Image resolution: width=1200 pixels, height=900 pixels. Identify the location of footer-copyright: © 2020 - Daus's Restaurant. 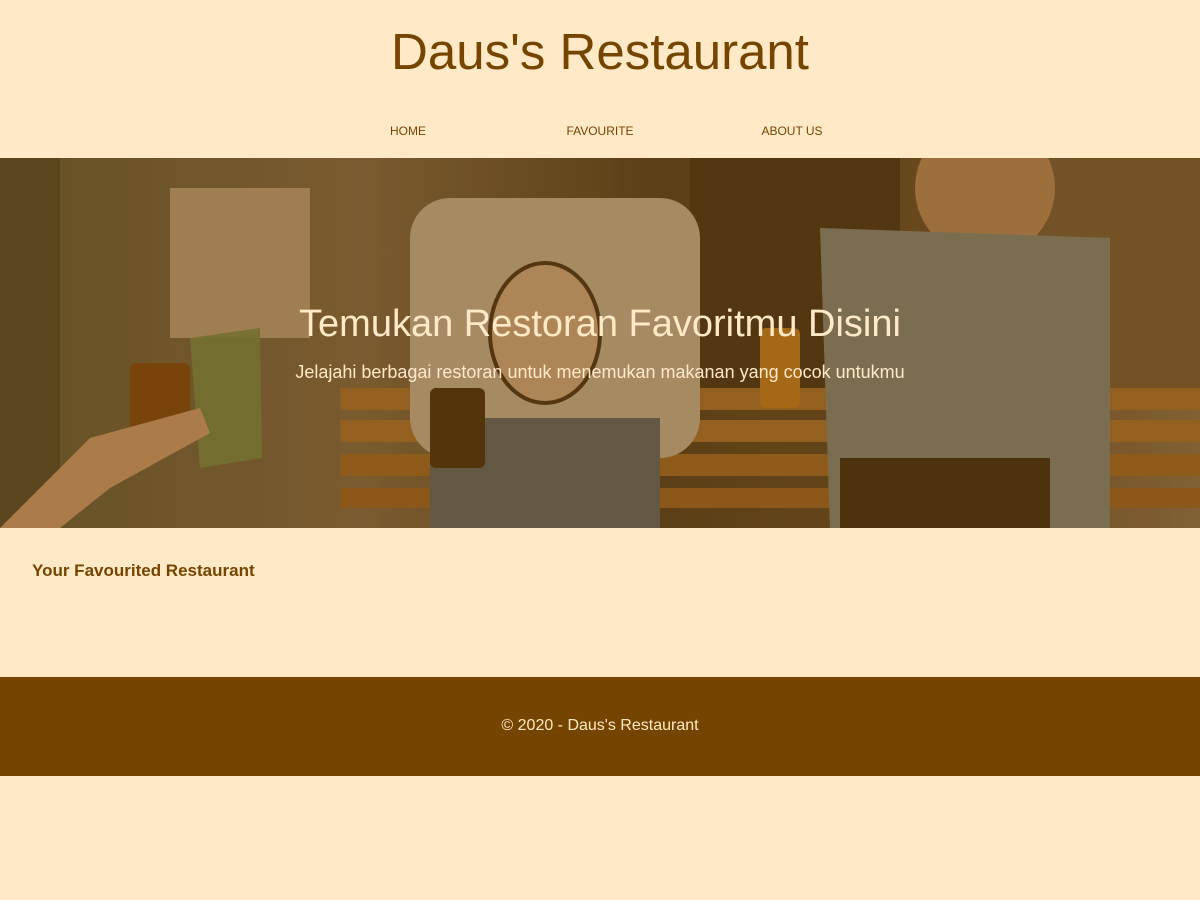
(600, 725).